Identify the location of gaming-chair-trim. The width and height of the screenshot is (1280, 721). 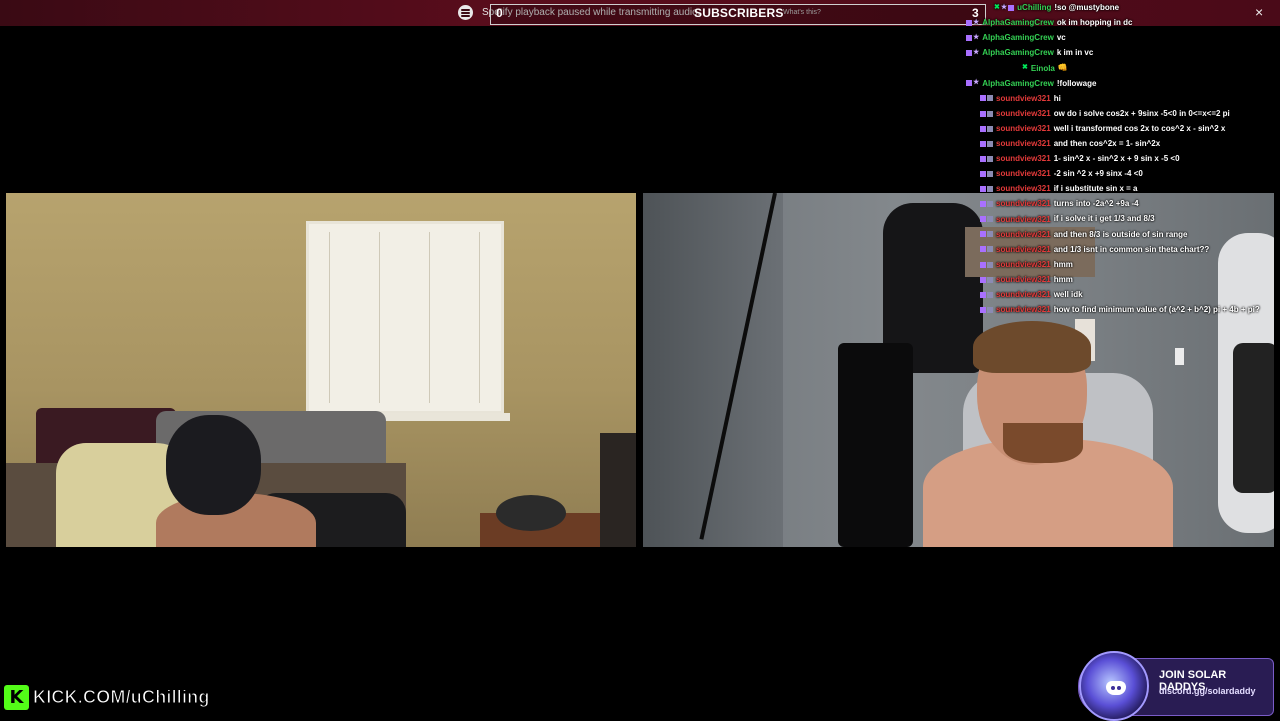
(1253, 418).